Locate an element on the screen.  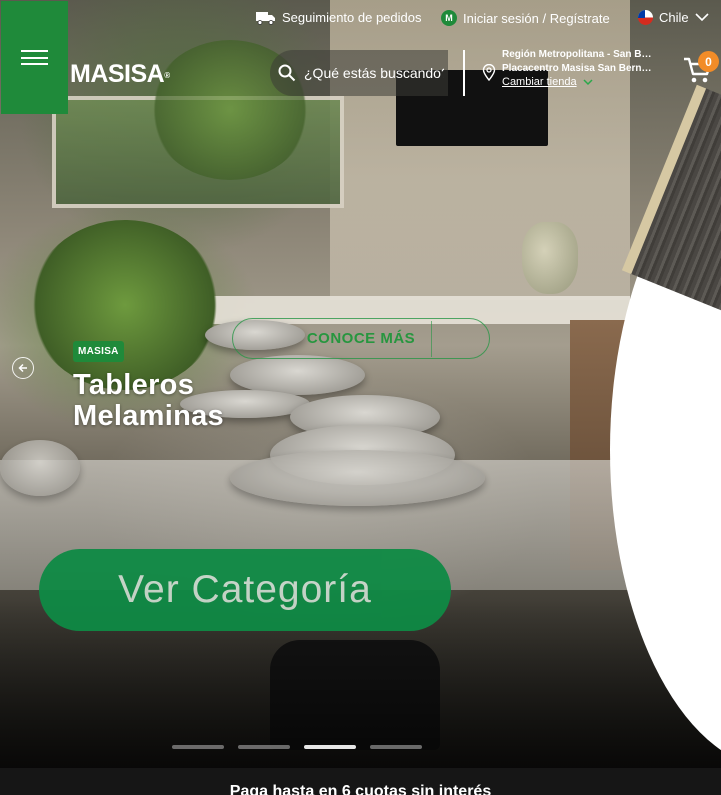
search-input is located at coordinates (374, 73).